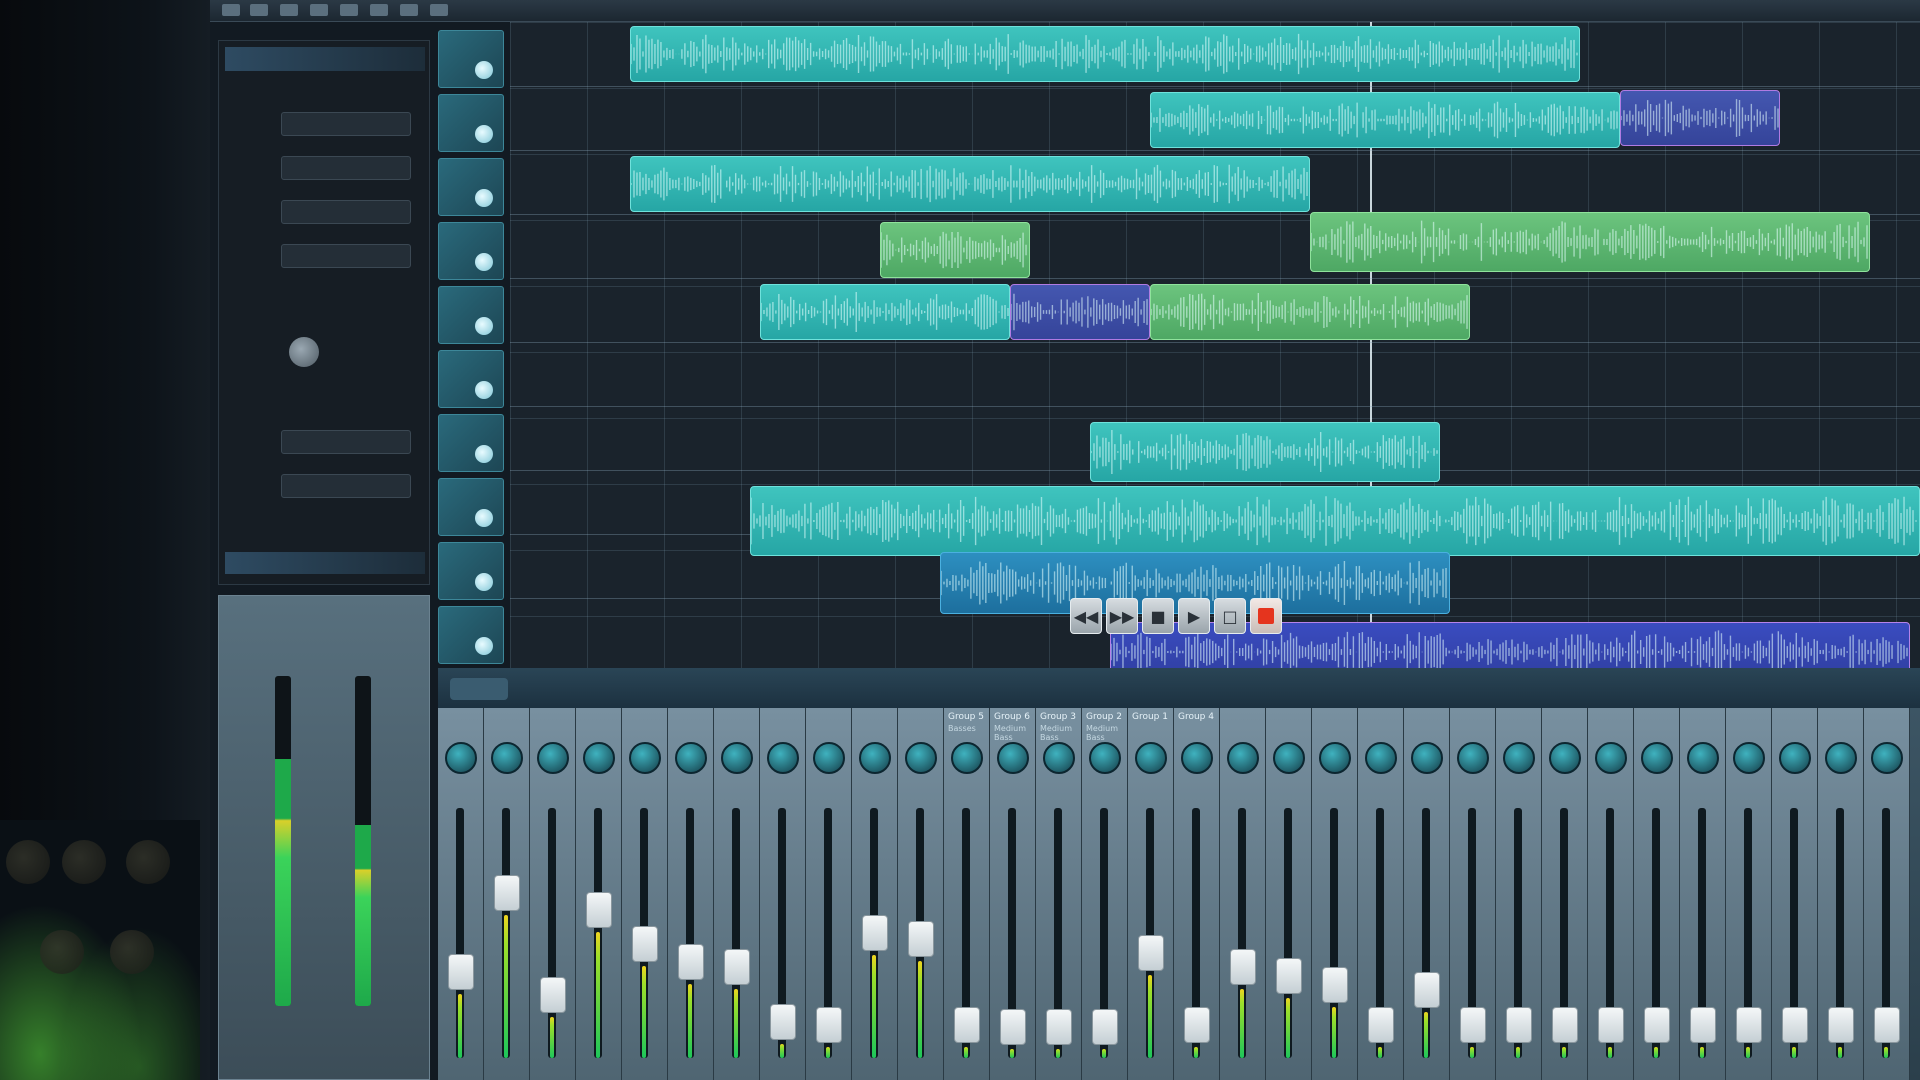  What do you see at coordinates (1158, 616) in the screenshot?
I see `stop-button: ■` at bounding box center [1158, 616].